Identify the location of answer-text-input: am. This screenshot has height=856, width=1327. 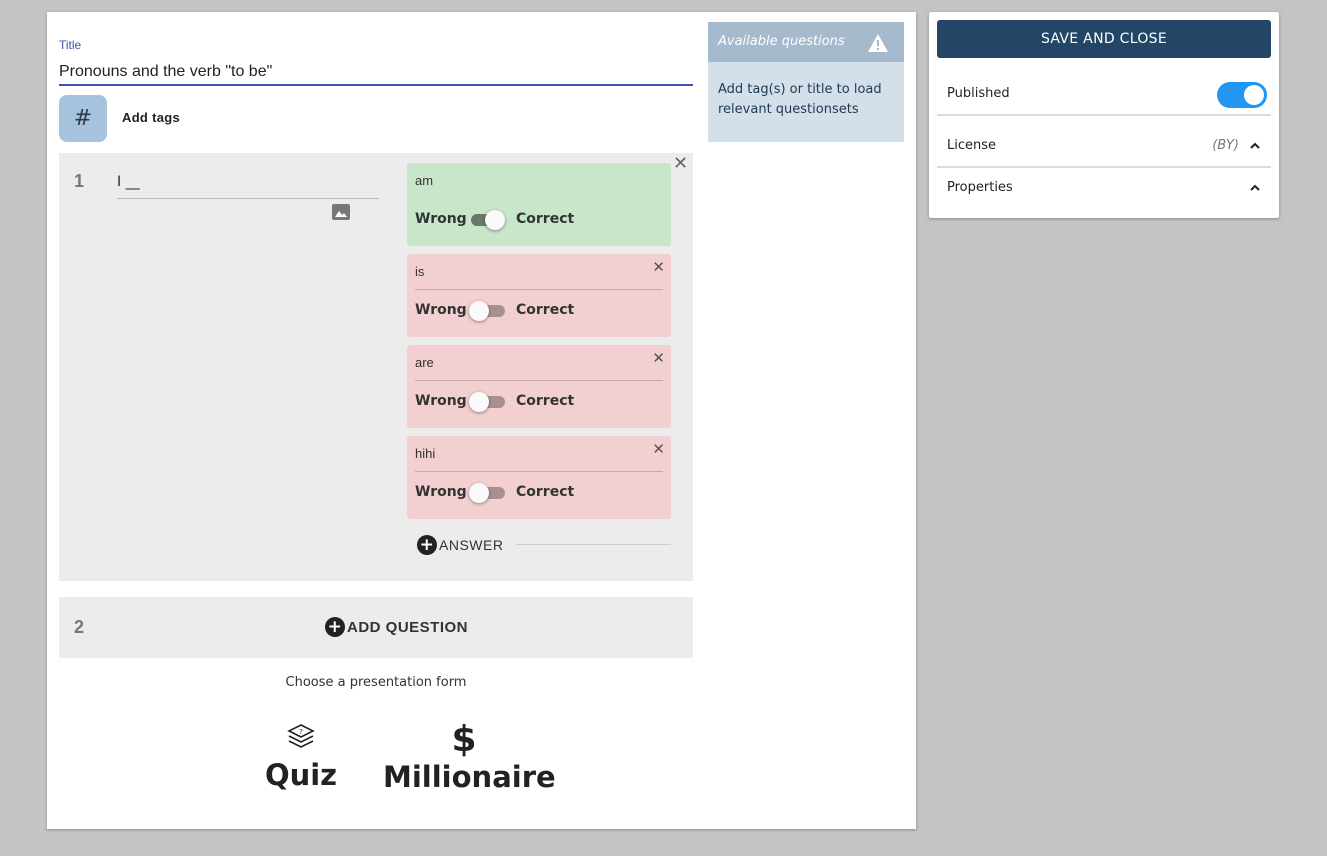
(539, 186).